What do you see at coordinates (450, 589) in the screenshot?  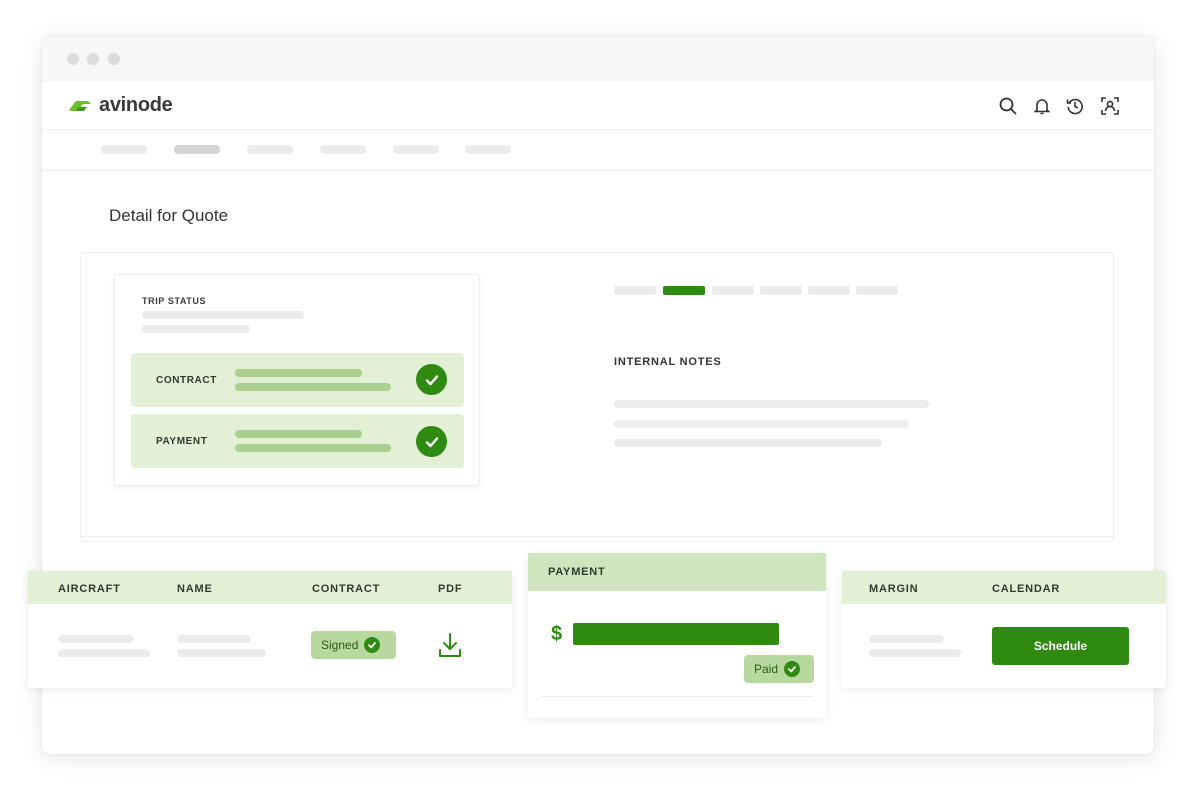 I see `column-header-pdf: PDF` at bounding box center [450, 589].